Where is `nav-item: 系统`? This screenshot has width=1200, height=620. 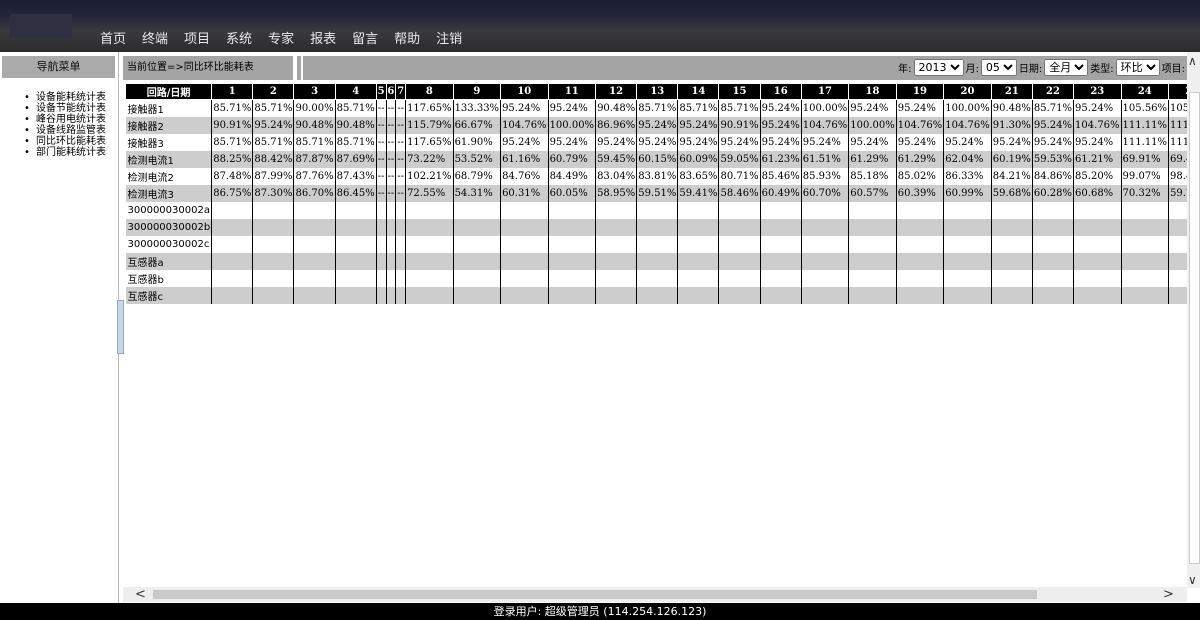 nav-item: 系统 is located at coordinates (239, 37).